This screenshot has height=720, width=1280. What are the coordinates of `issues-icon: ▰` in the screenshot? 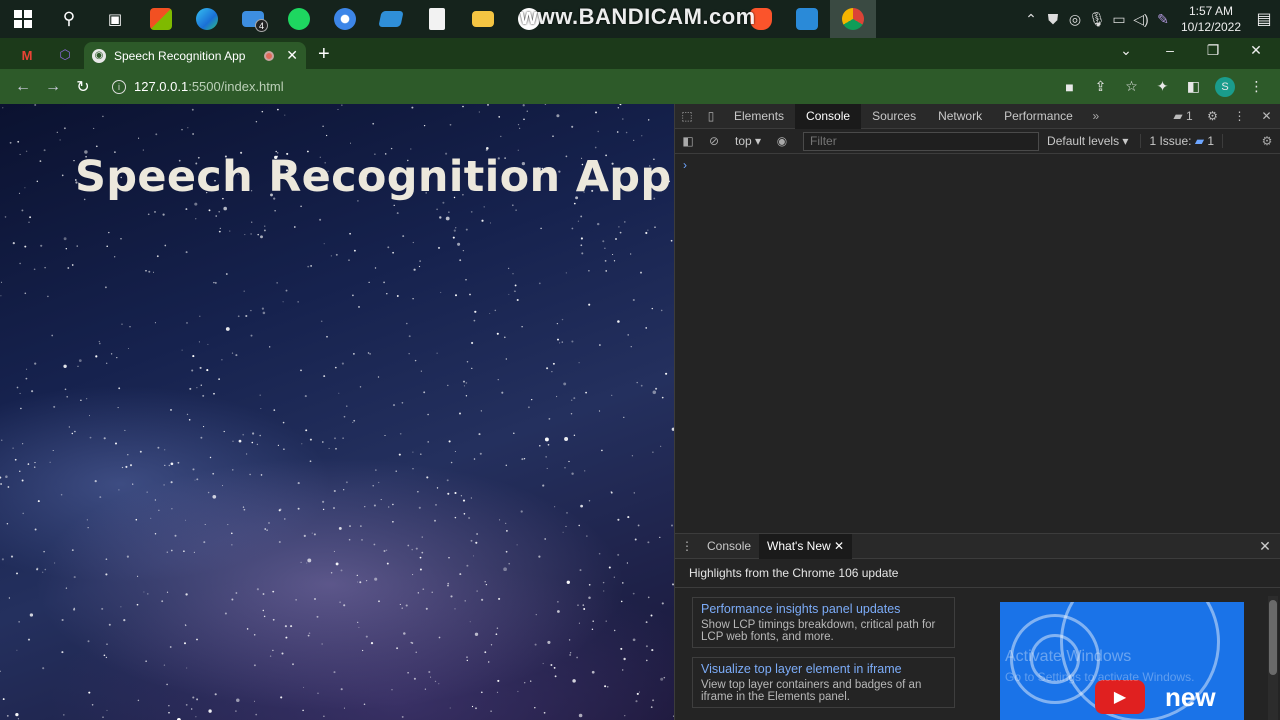 It's located at (1199, 141).